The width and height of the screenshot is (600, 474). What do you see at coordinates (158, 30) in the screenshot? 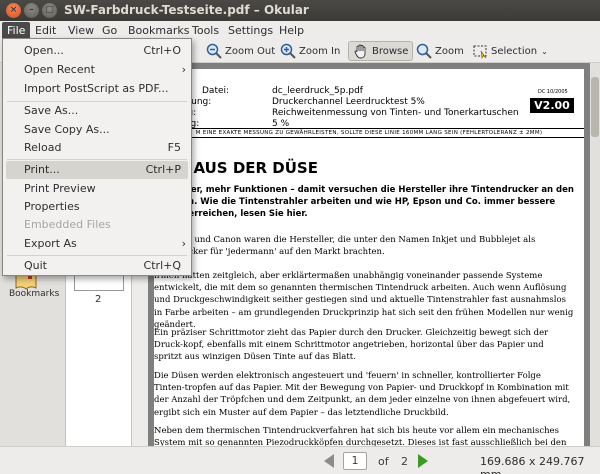
I see `menu-bookmarks: Bookmarks` at bounding box center [158, 30].